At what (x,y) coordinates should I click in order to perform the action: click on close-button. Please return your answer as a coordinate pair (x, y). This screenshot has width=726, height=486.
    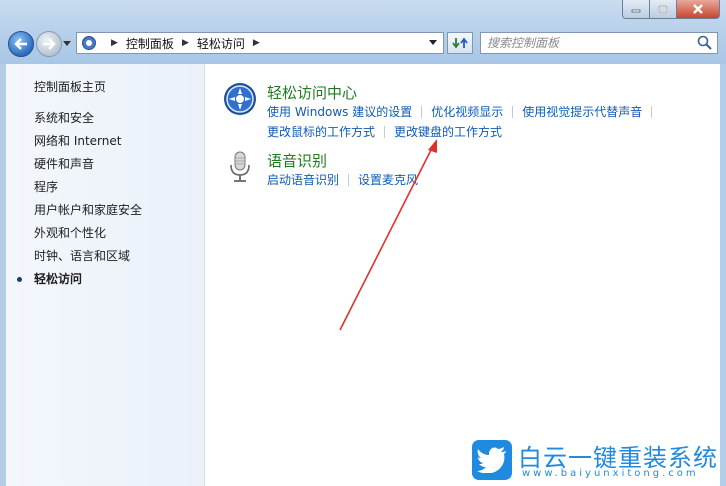
    Looking at the image, I should click on (698, 9).